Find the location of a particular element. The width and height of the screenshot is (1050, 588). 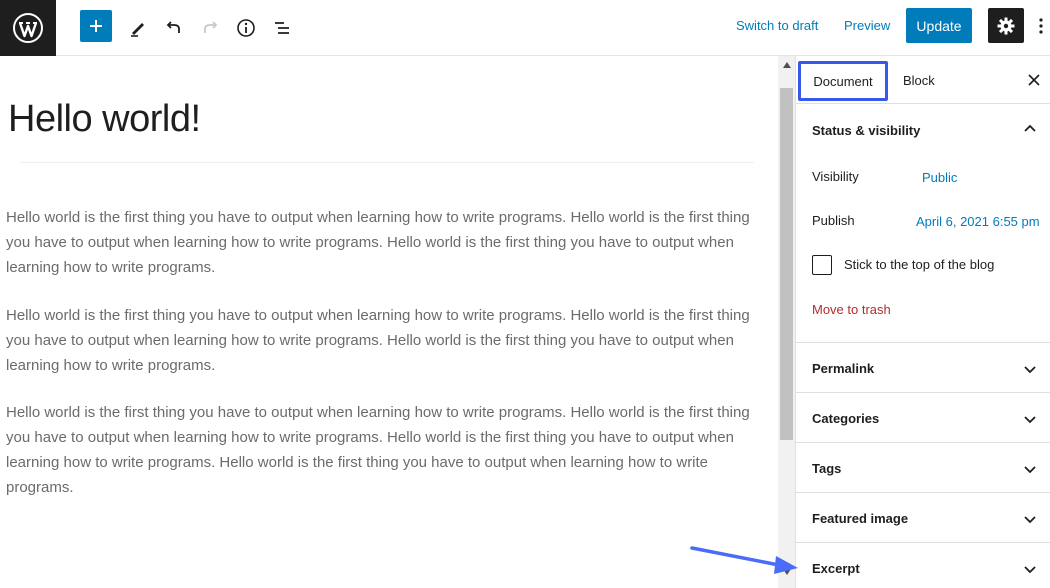

publish-label: Publish is located at coordinates (833, 220).